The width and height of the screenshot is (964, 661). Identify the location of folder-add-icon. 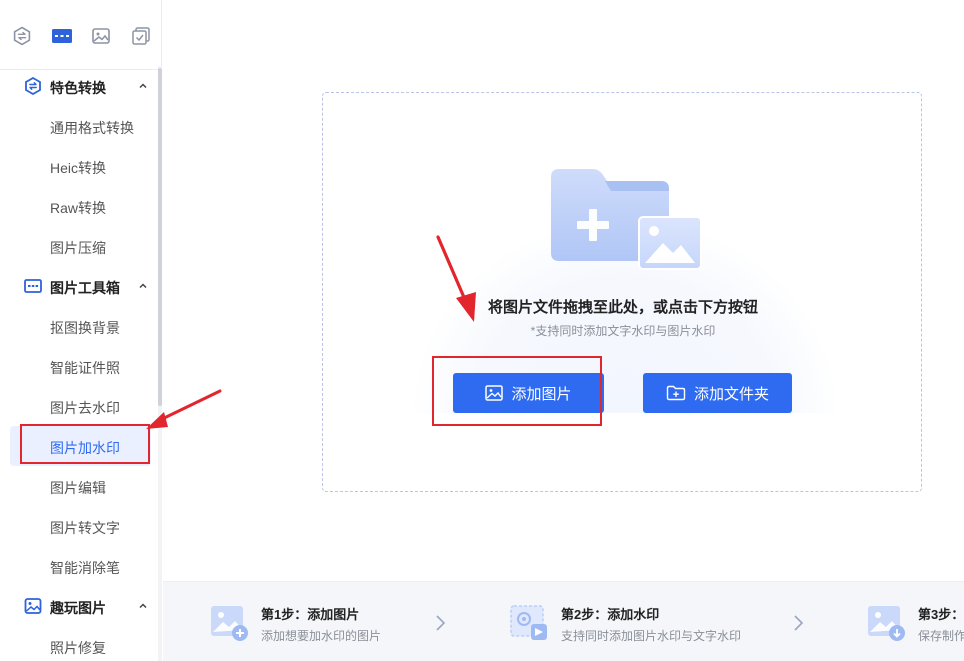
(676, 393).